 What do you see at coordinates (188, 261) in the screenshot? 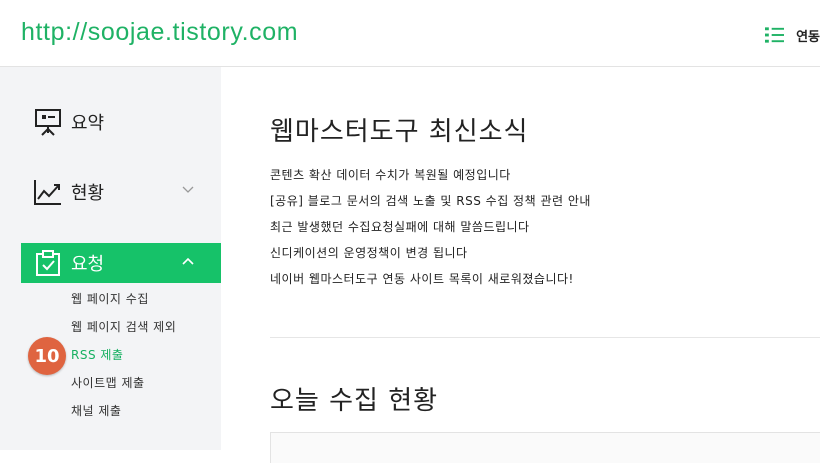
I see `chevron-up-icon` at bounding box center [188, 261].